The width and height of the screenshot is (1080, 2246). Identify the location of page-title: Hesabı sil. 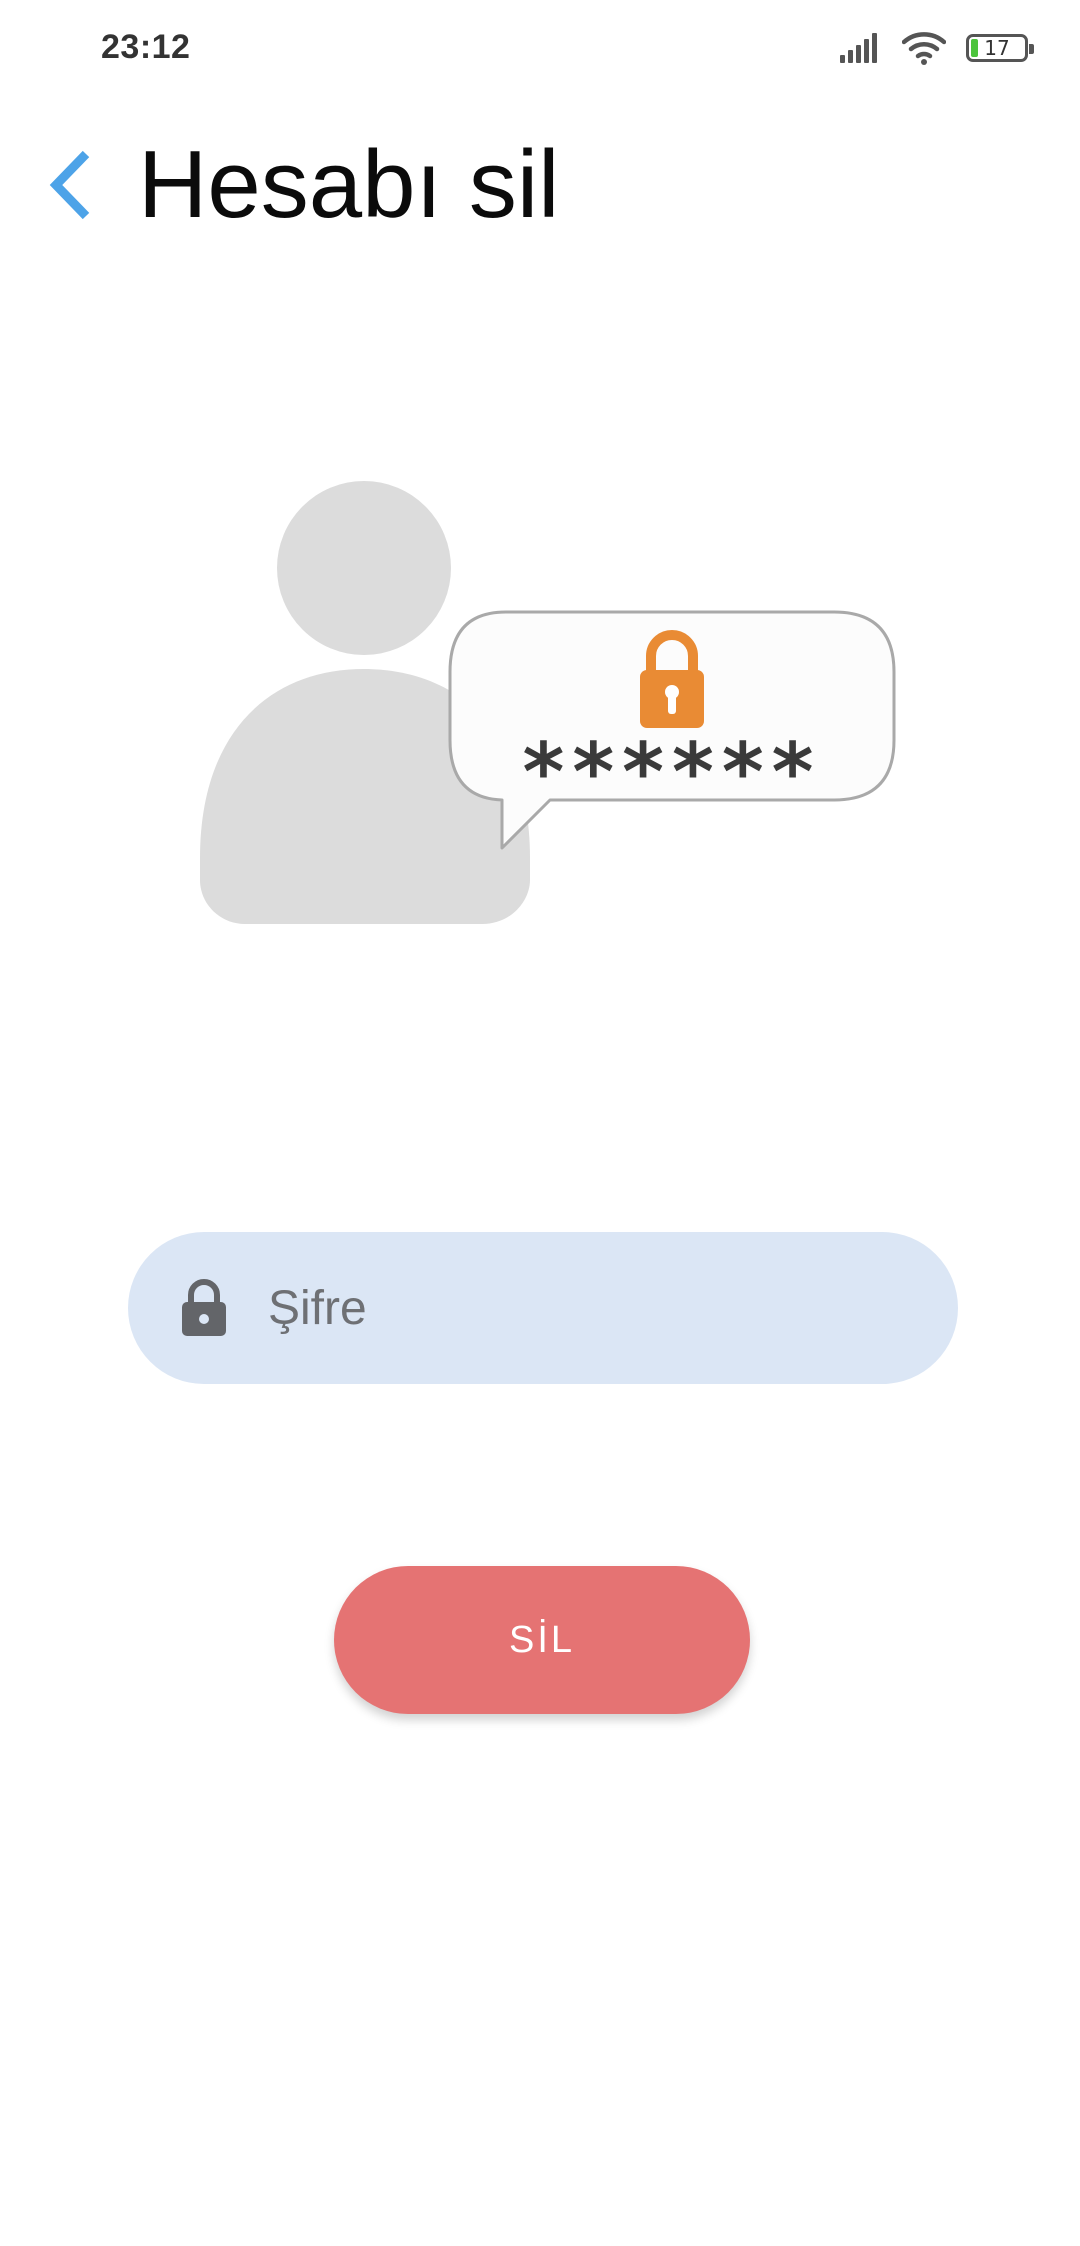
(349, 184).